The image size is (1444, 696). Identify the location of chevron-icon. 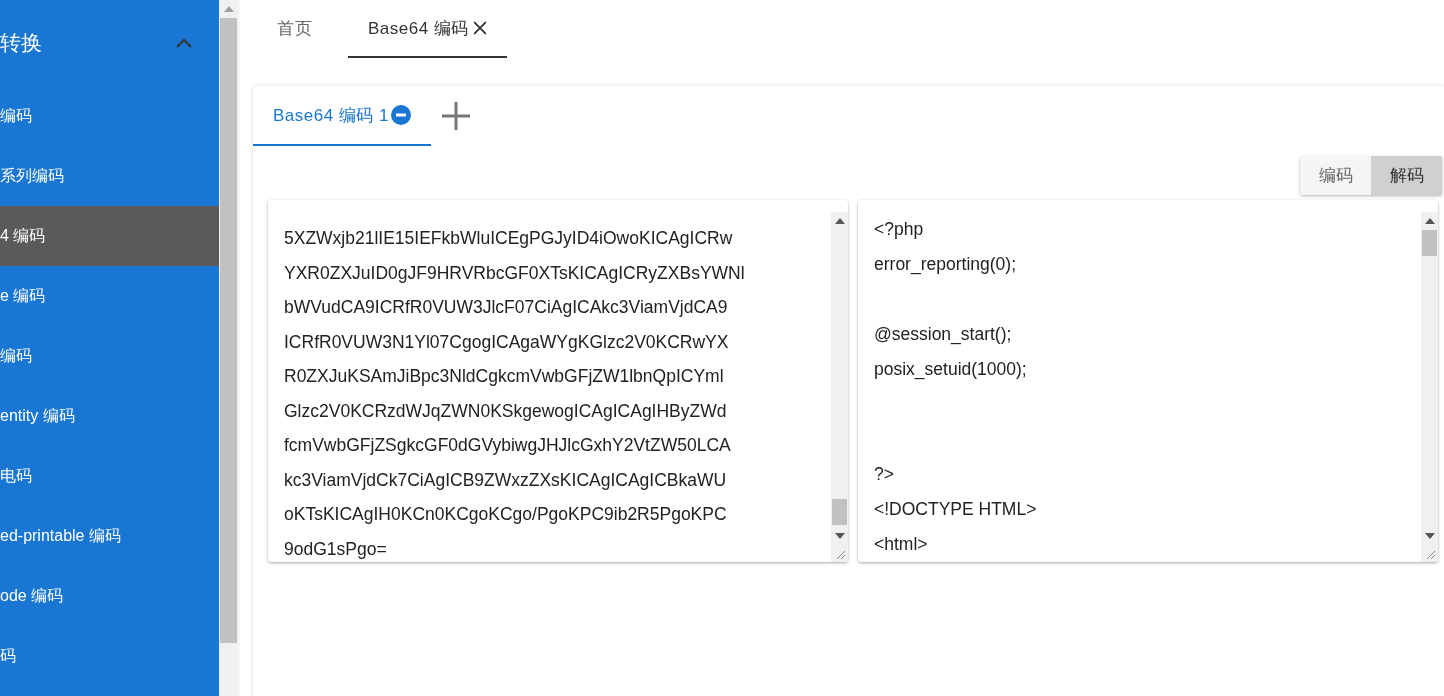
(184, 43).